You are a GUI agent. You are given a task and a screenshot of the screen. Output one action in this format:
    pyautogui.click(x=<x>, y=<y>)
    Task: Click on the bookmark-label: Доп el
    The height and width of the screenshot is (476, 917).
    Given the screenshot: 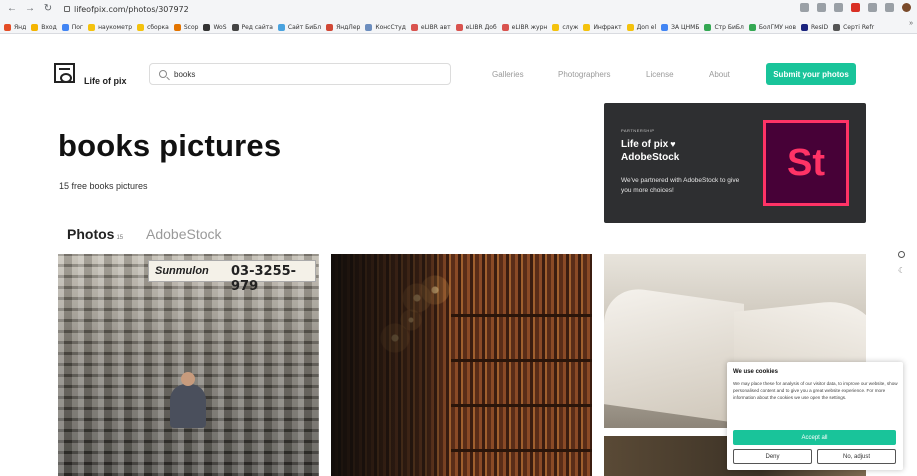 What is the action you would take?
    pyautogui.click(x=646, y=27)
    